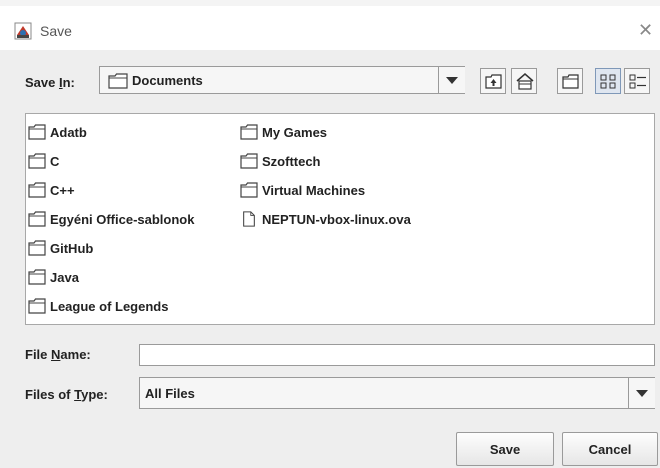  What do you see at coordinates (122, 219) in the screenshot?
I see `list-item-label: Egyéni Office-sablonok` at bounding box center [122, 219].